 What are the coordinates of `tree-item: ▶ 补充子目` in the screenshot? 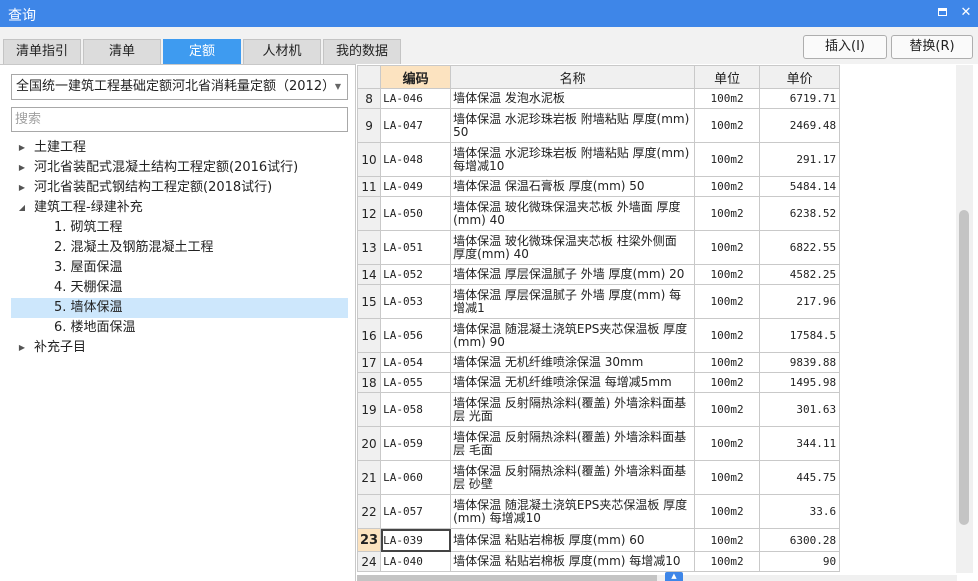 It's located at (179, 348).